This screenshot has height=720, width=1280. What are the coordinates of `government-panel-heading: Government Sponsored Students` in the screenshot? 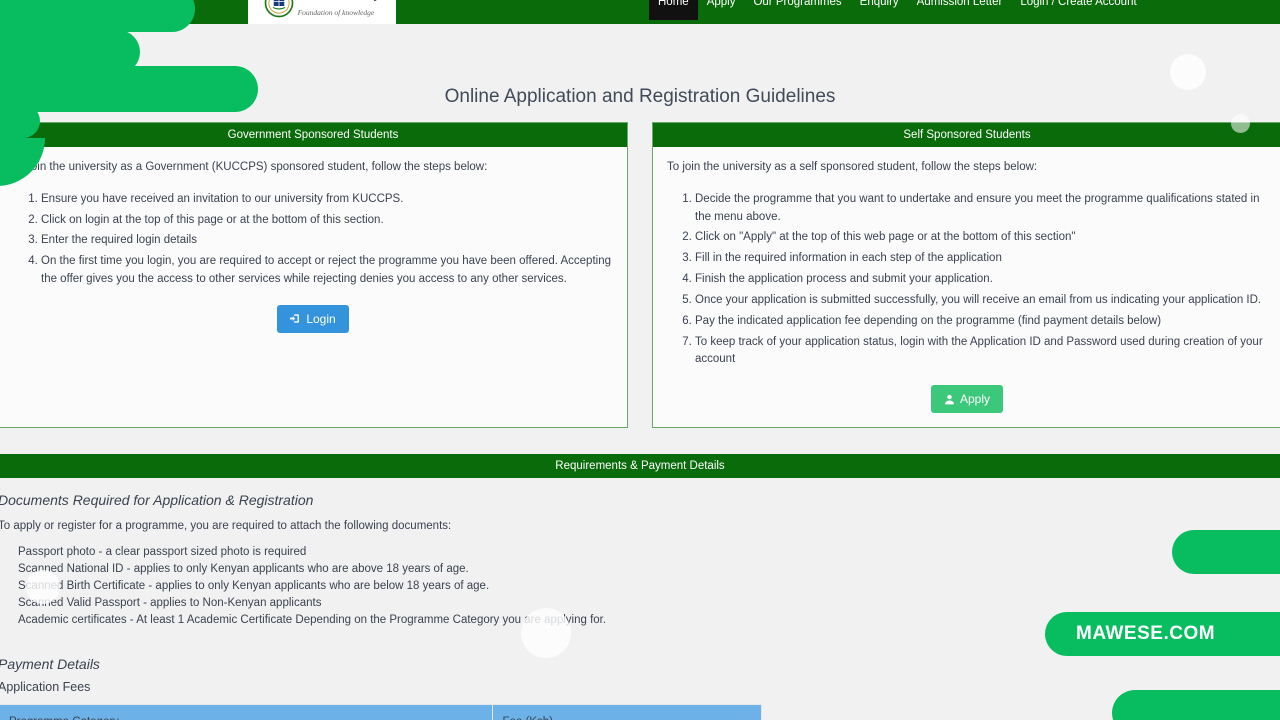 It's located at (313, 135).